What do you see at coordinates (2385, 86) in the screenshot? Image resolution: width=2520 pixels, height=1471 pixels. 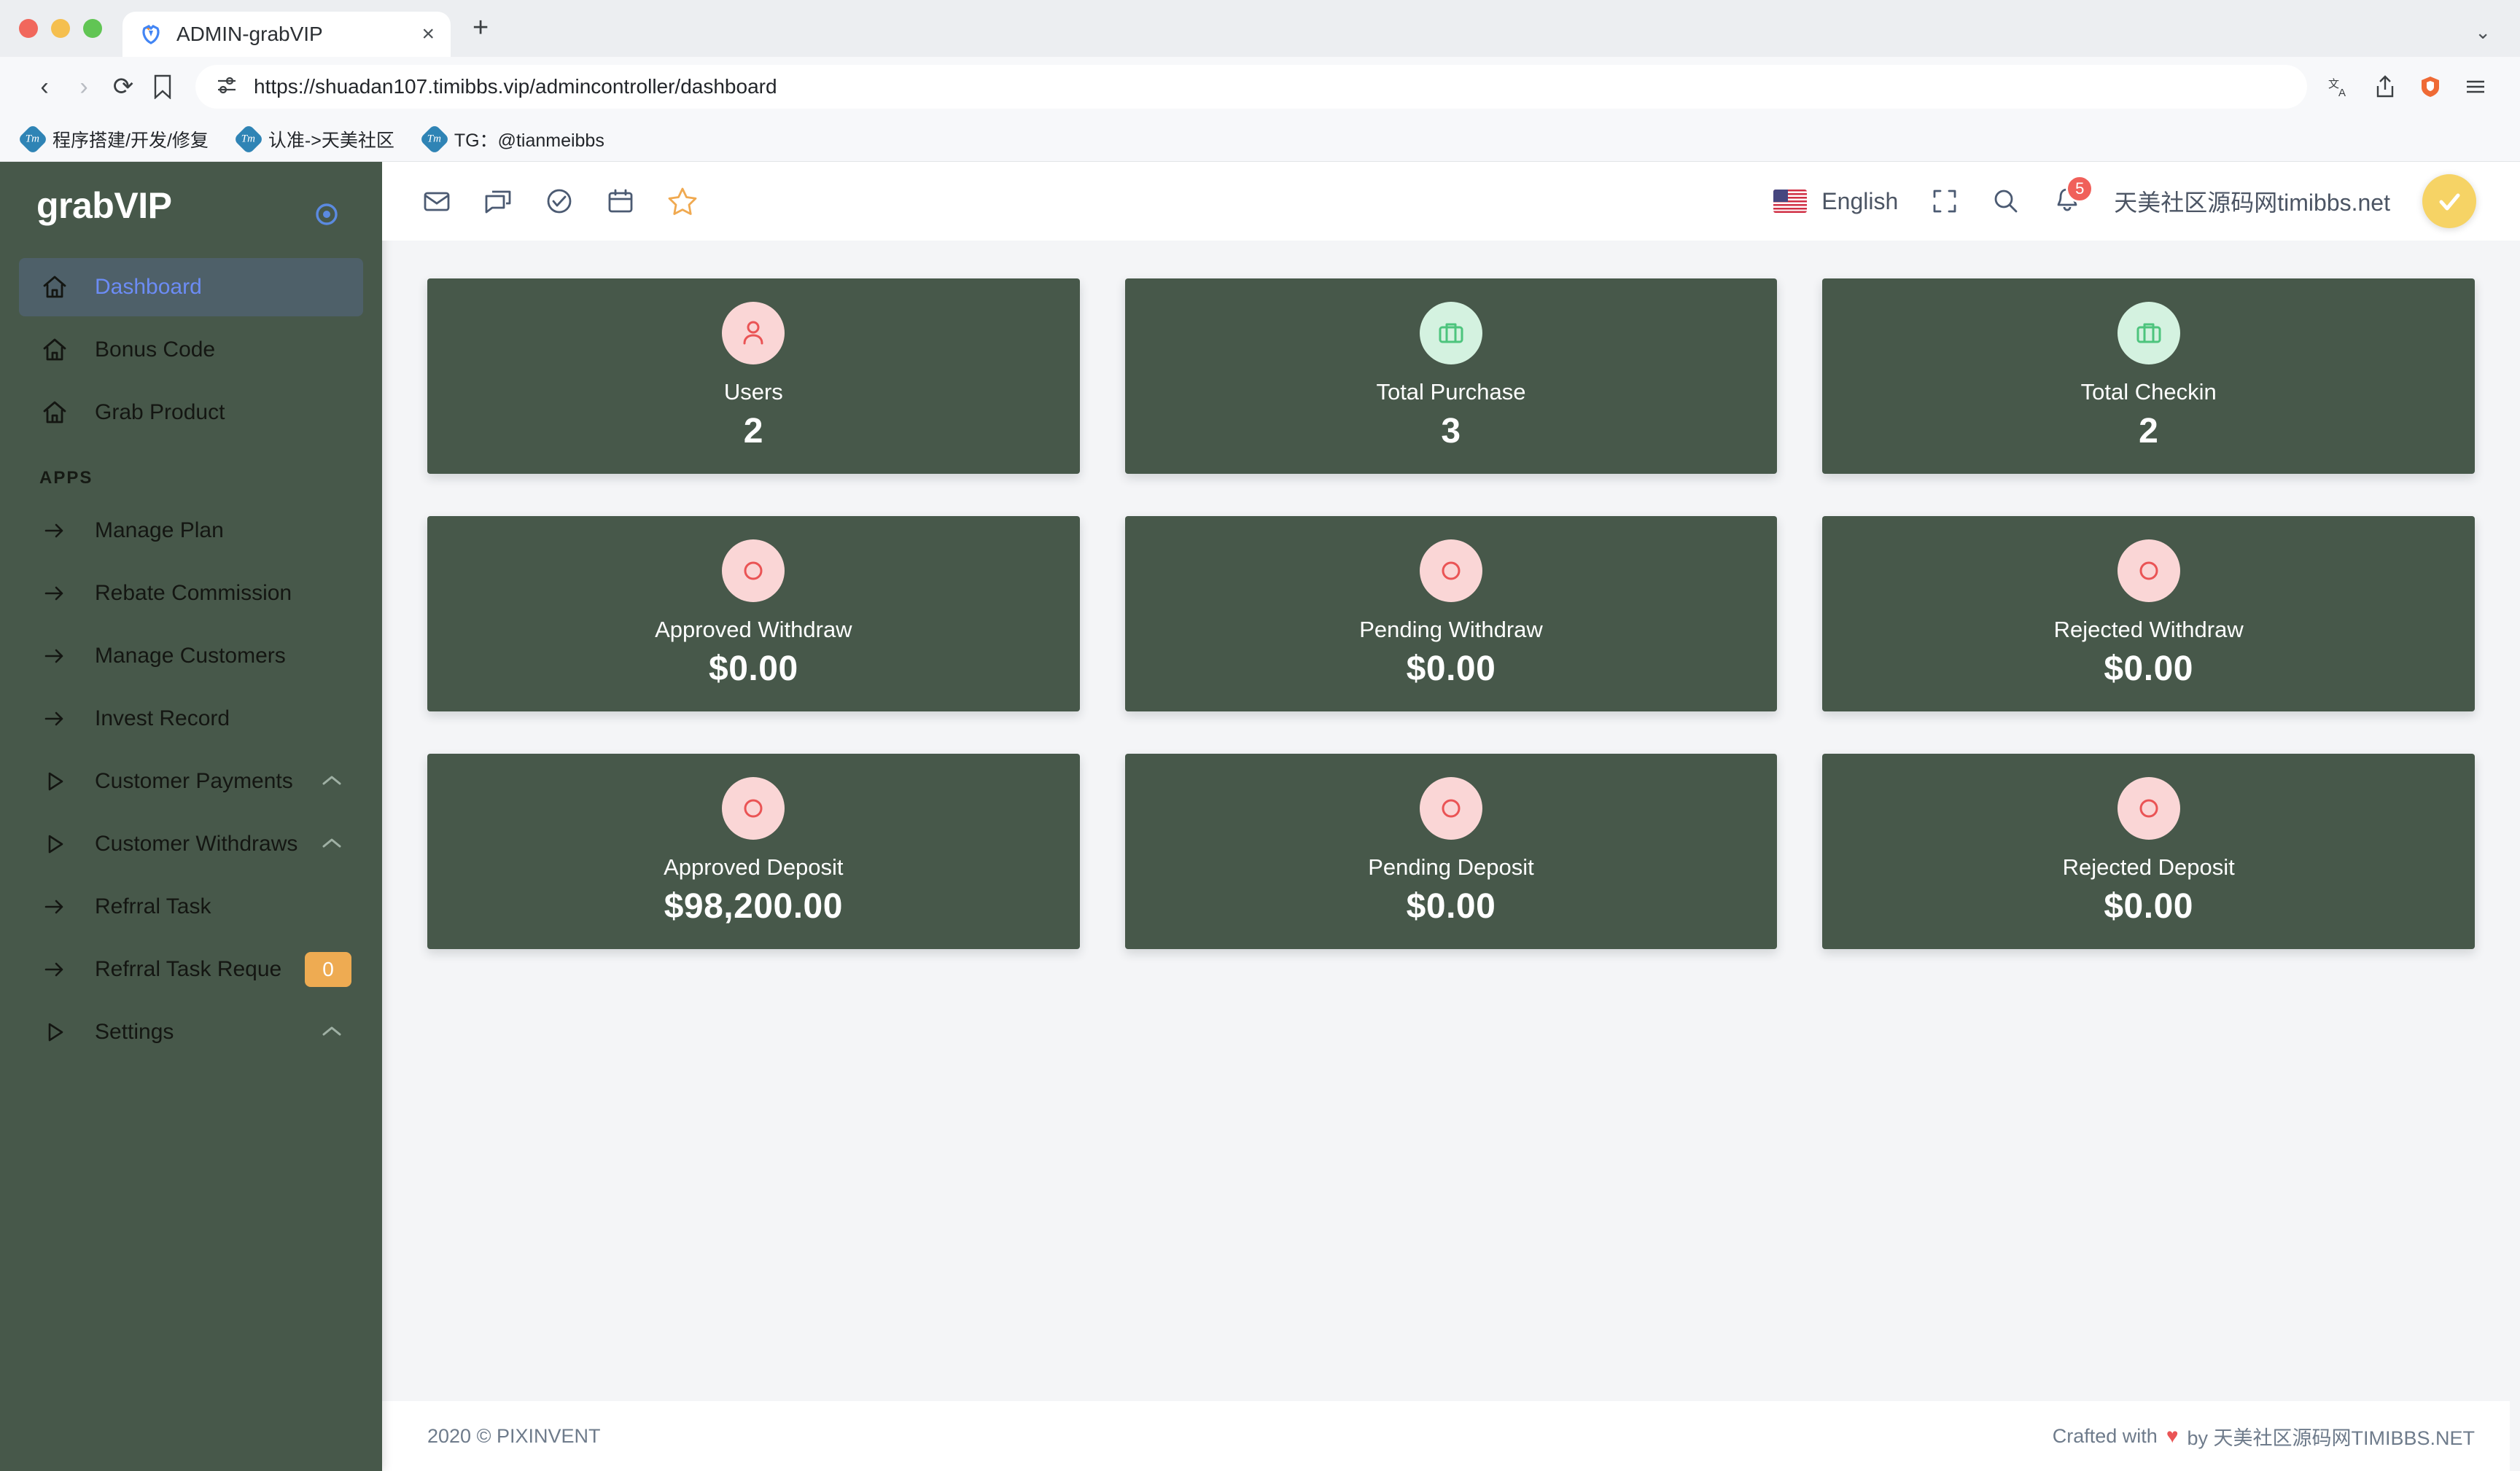 I see `share-icon` at bounding box center [2385, 86].